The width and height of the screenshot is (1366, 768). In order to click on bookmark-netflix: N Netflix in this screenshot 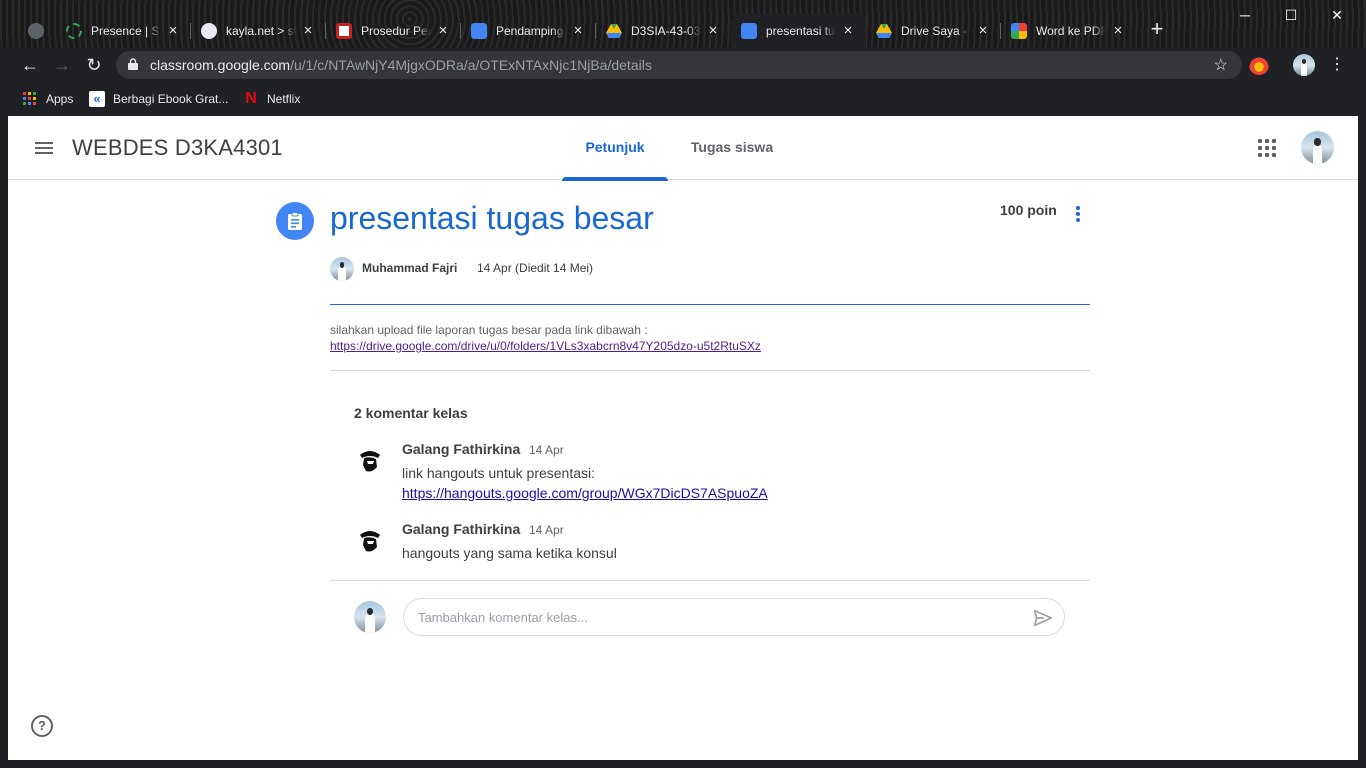, I will do `click(271, 99)`.